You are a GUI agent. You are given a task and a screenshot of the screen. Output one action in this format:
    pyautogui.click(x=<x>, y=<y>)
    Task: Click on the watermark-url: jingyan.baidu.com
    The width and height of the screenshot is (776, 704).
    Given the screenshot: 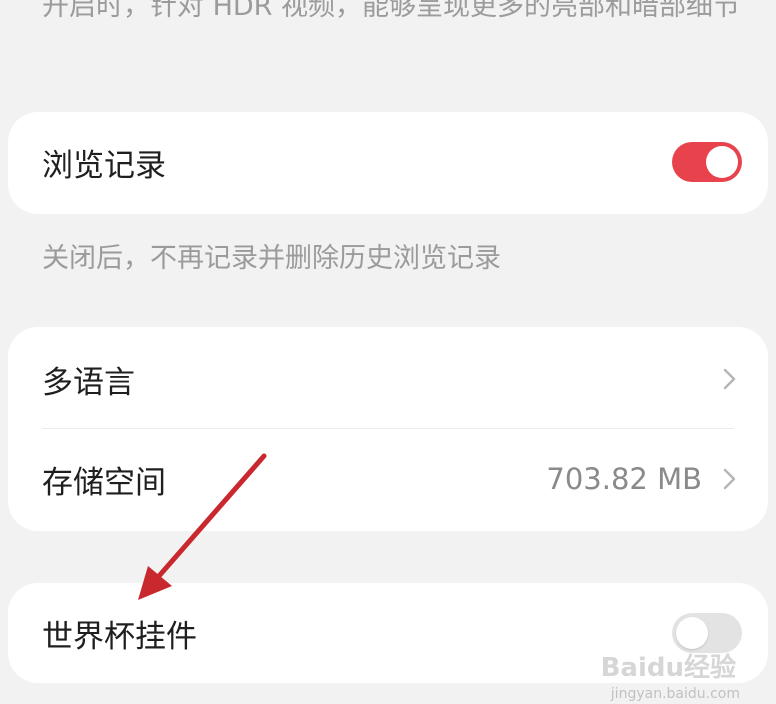 What is the action you would take?
    pyautogui.click(x=675, y=694)
    